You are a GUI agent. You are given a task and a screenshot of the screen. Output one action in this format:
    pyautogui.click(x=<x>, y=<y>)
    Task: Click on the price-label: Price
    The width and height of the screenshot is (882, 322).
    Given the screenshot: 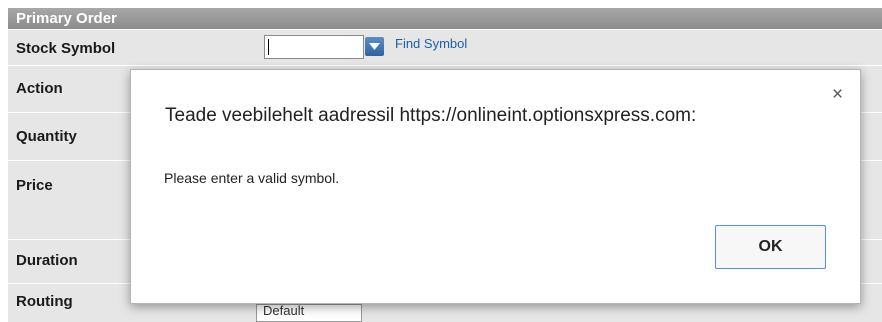 What is the action you would take?
    pyautogui.click(x=34, y=185)
    